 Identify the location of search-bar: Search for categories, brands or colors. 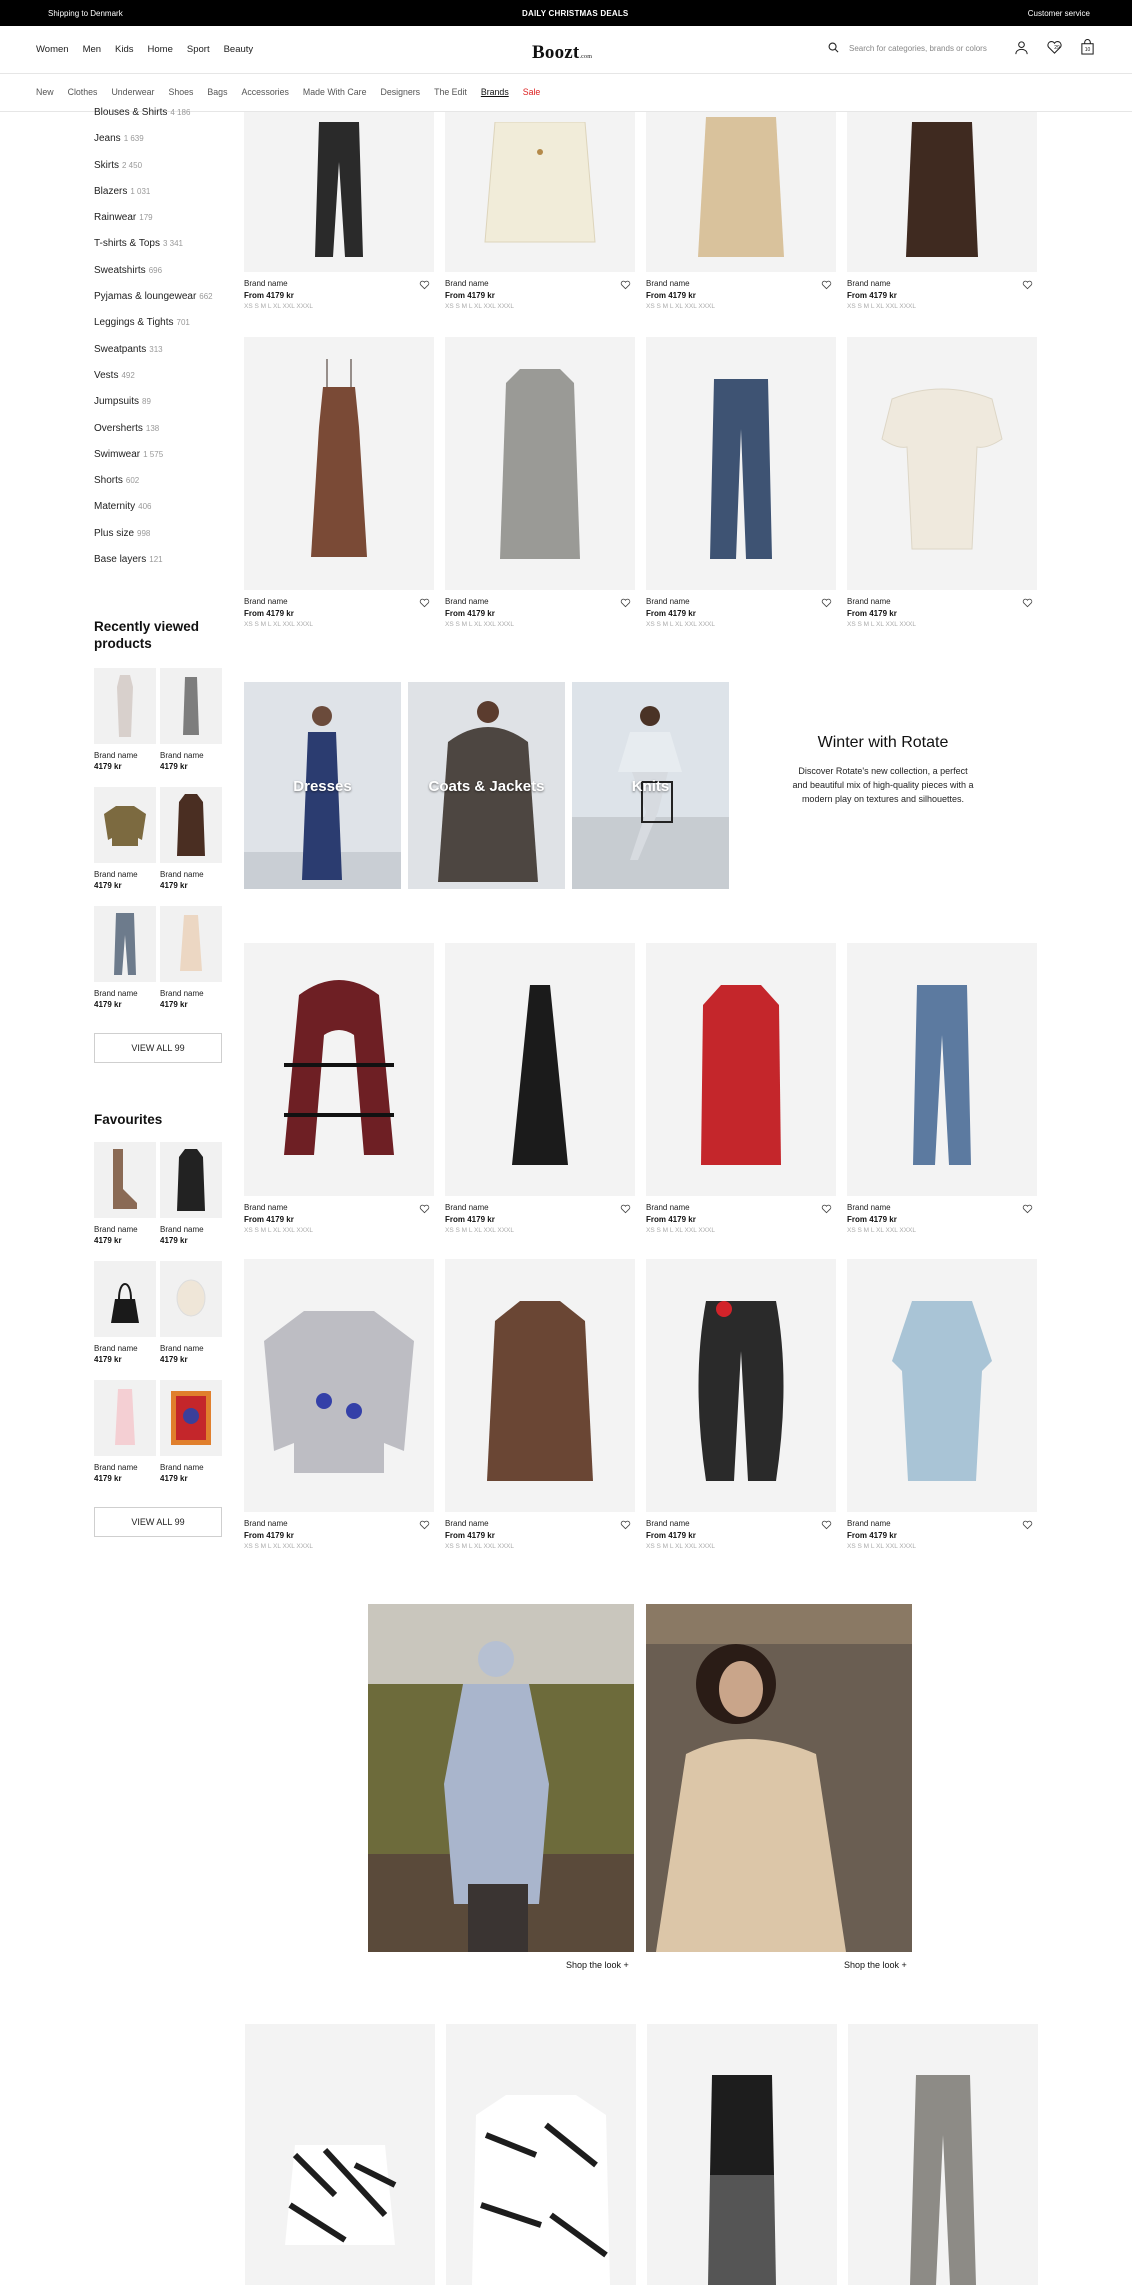
(907, 48).